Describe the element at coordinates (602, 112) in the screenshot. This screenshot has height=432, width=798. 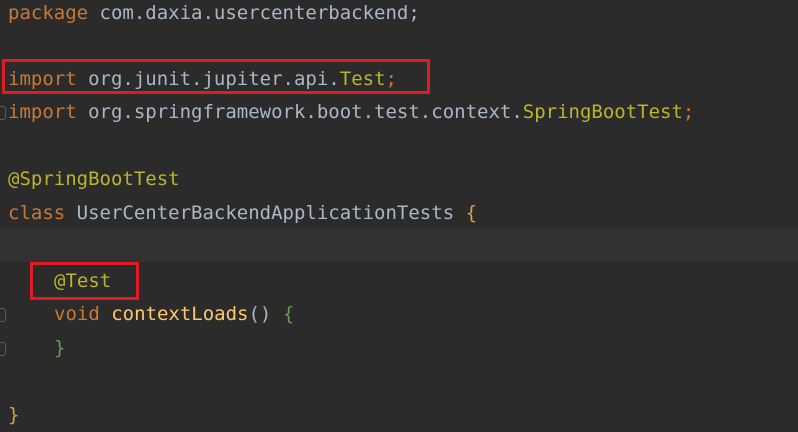
I see `import-class-springboottest: SpringBootTest` at that location.